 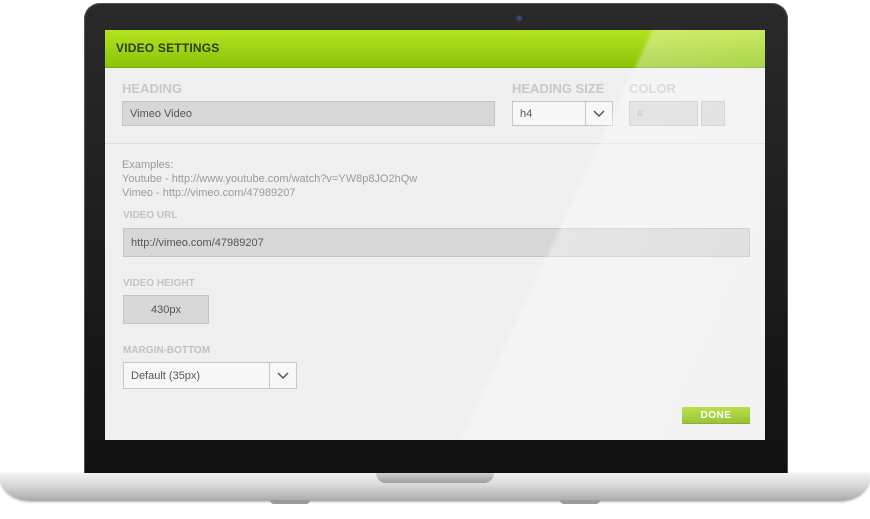 I want to click on margin-bottom-value: Default (35px), so click(x=166, y=375).